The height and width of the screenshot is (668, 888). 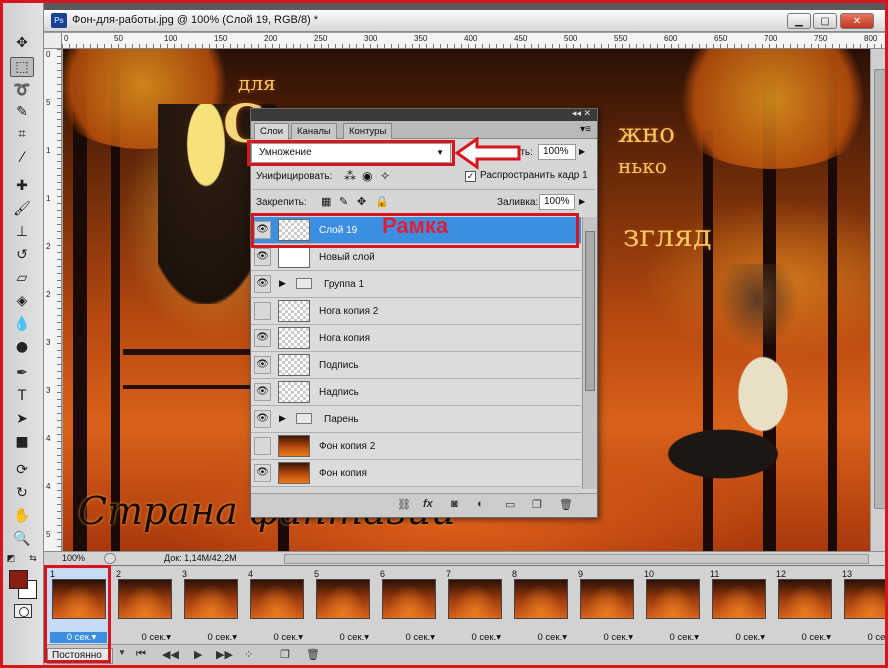 I want to click on type-tool-icon: T, so click(x=22, y=396).